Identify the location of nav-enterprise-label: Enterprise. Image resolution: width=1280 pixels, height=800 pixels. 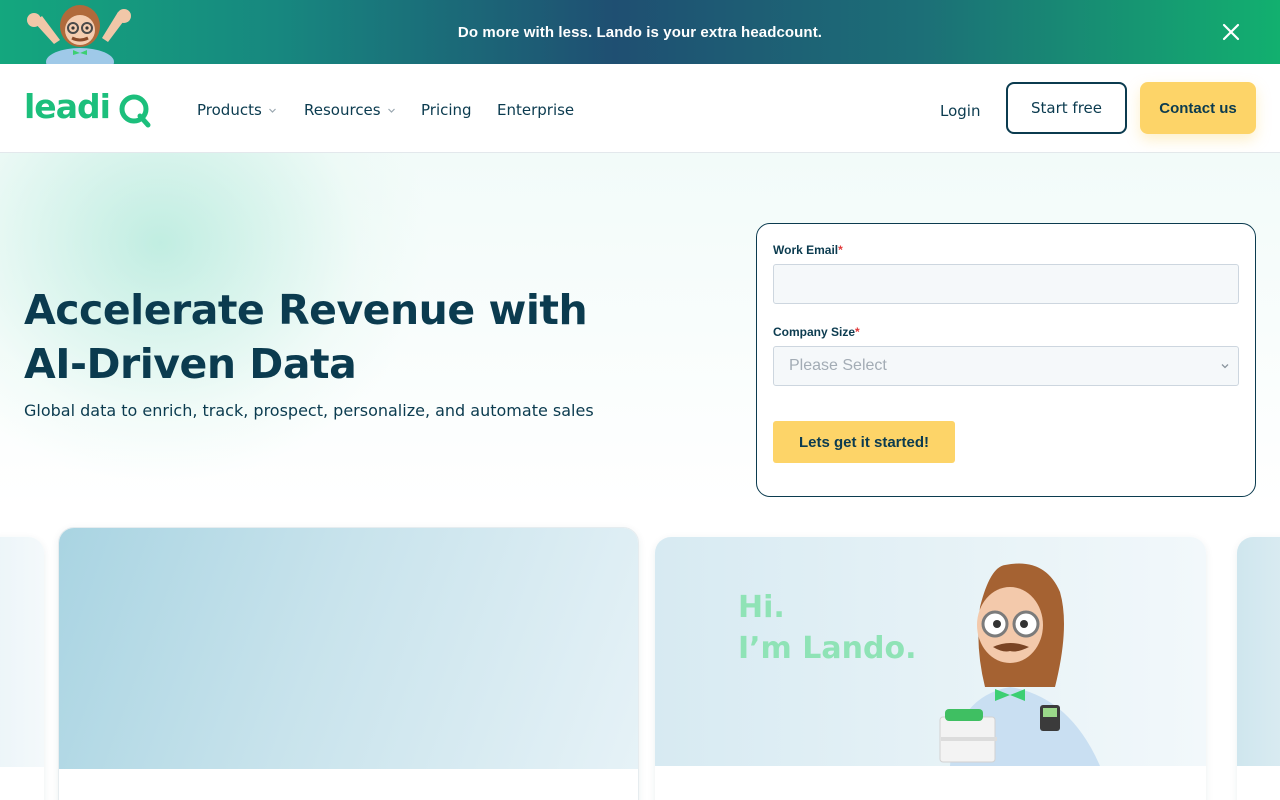
(536, 110).